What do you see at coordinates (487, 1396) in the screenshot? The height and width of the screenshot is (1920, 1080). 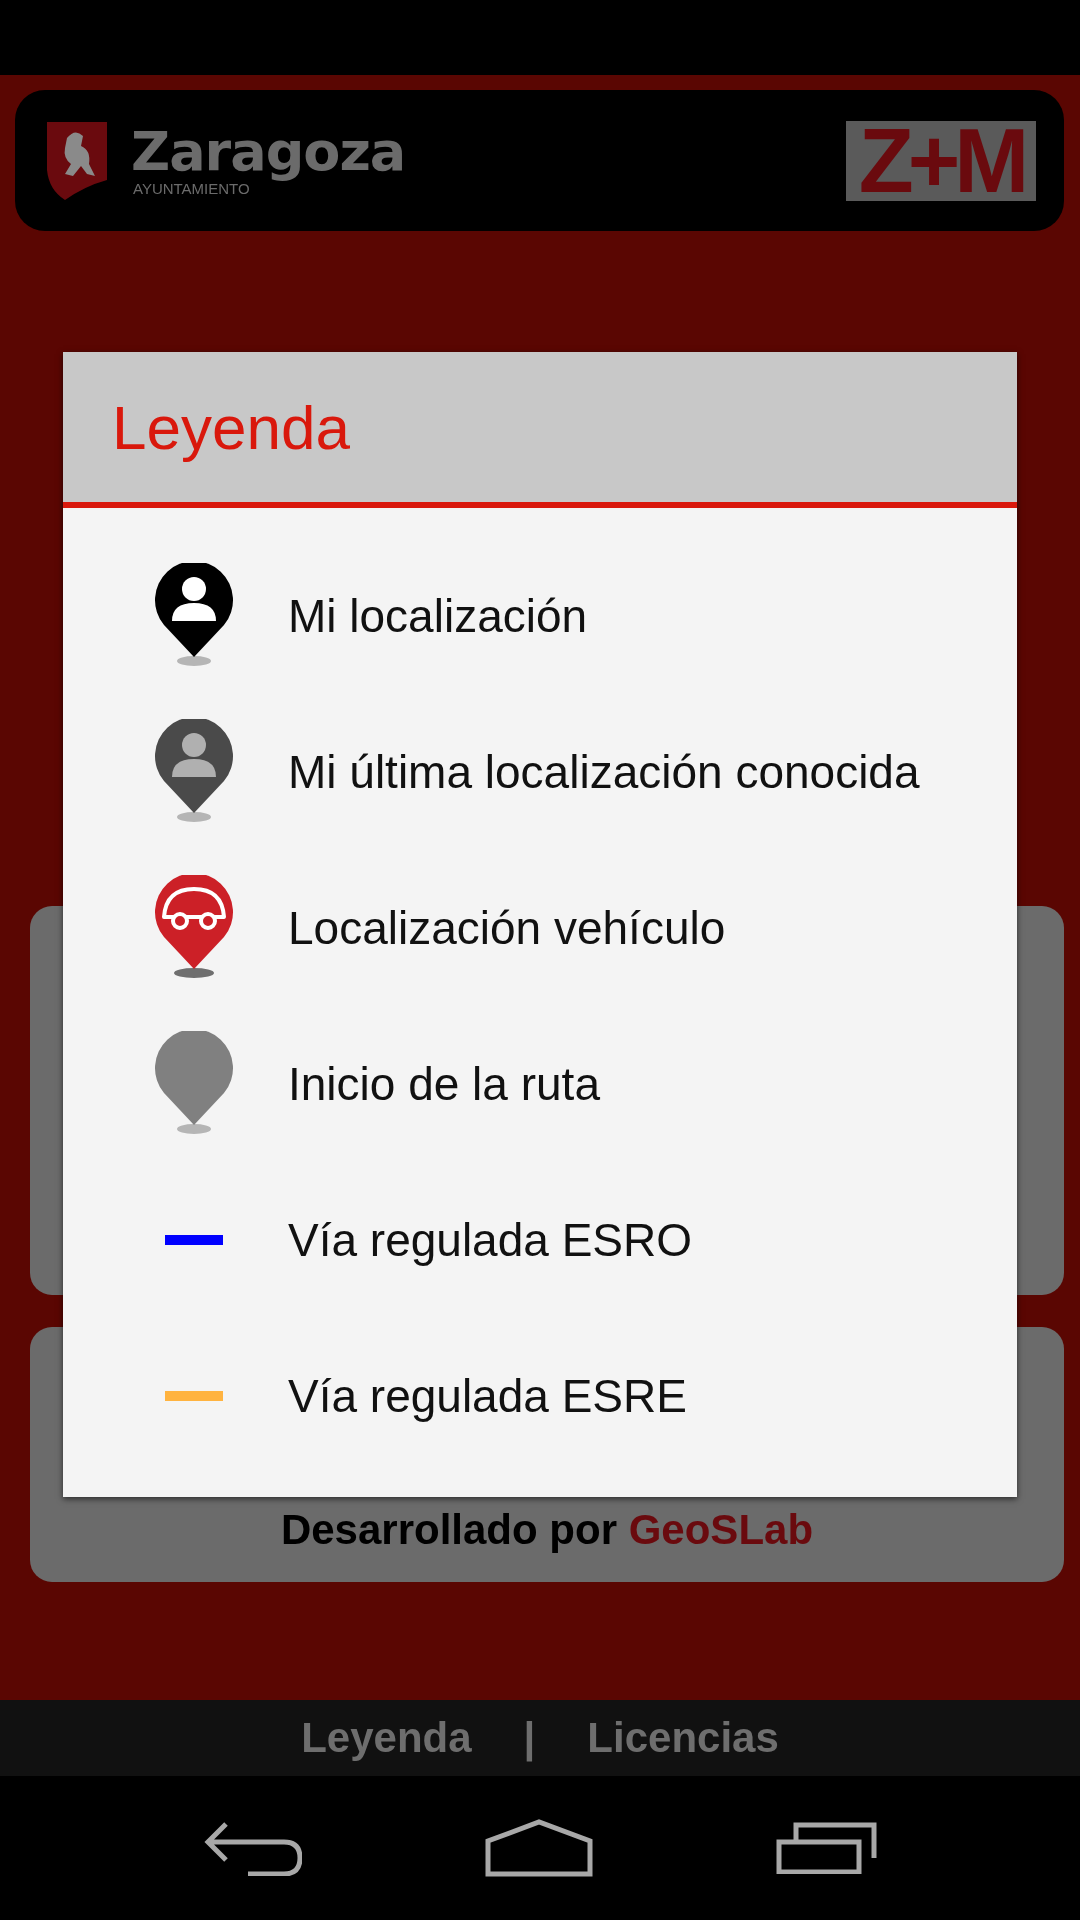 I see `legend-label: Vía regulada ESRE` at bounding box center [487, 1396].